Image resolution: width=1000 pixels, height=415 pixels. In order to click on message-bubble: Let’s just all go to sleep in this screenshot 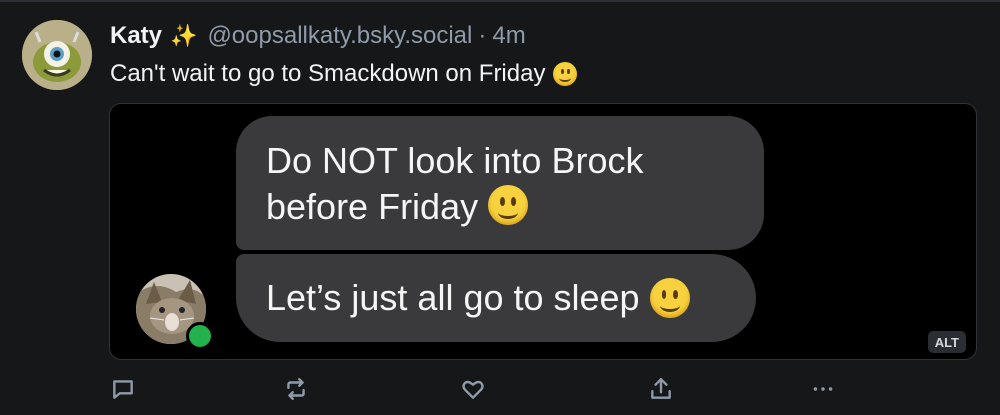, I will do `click(496, 298)`.